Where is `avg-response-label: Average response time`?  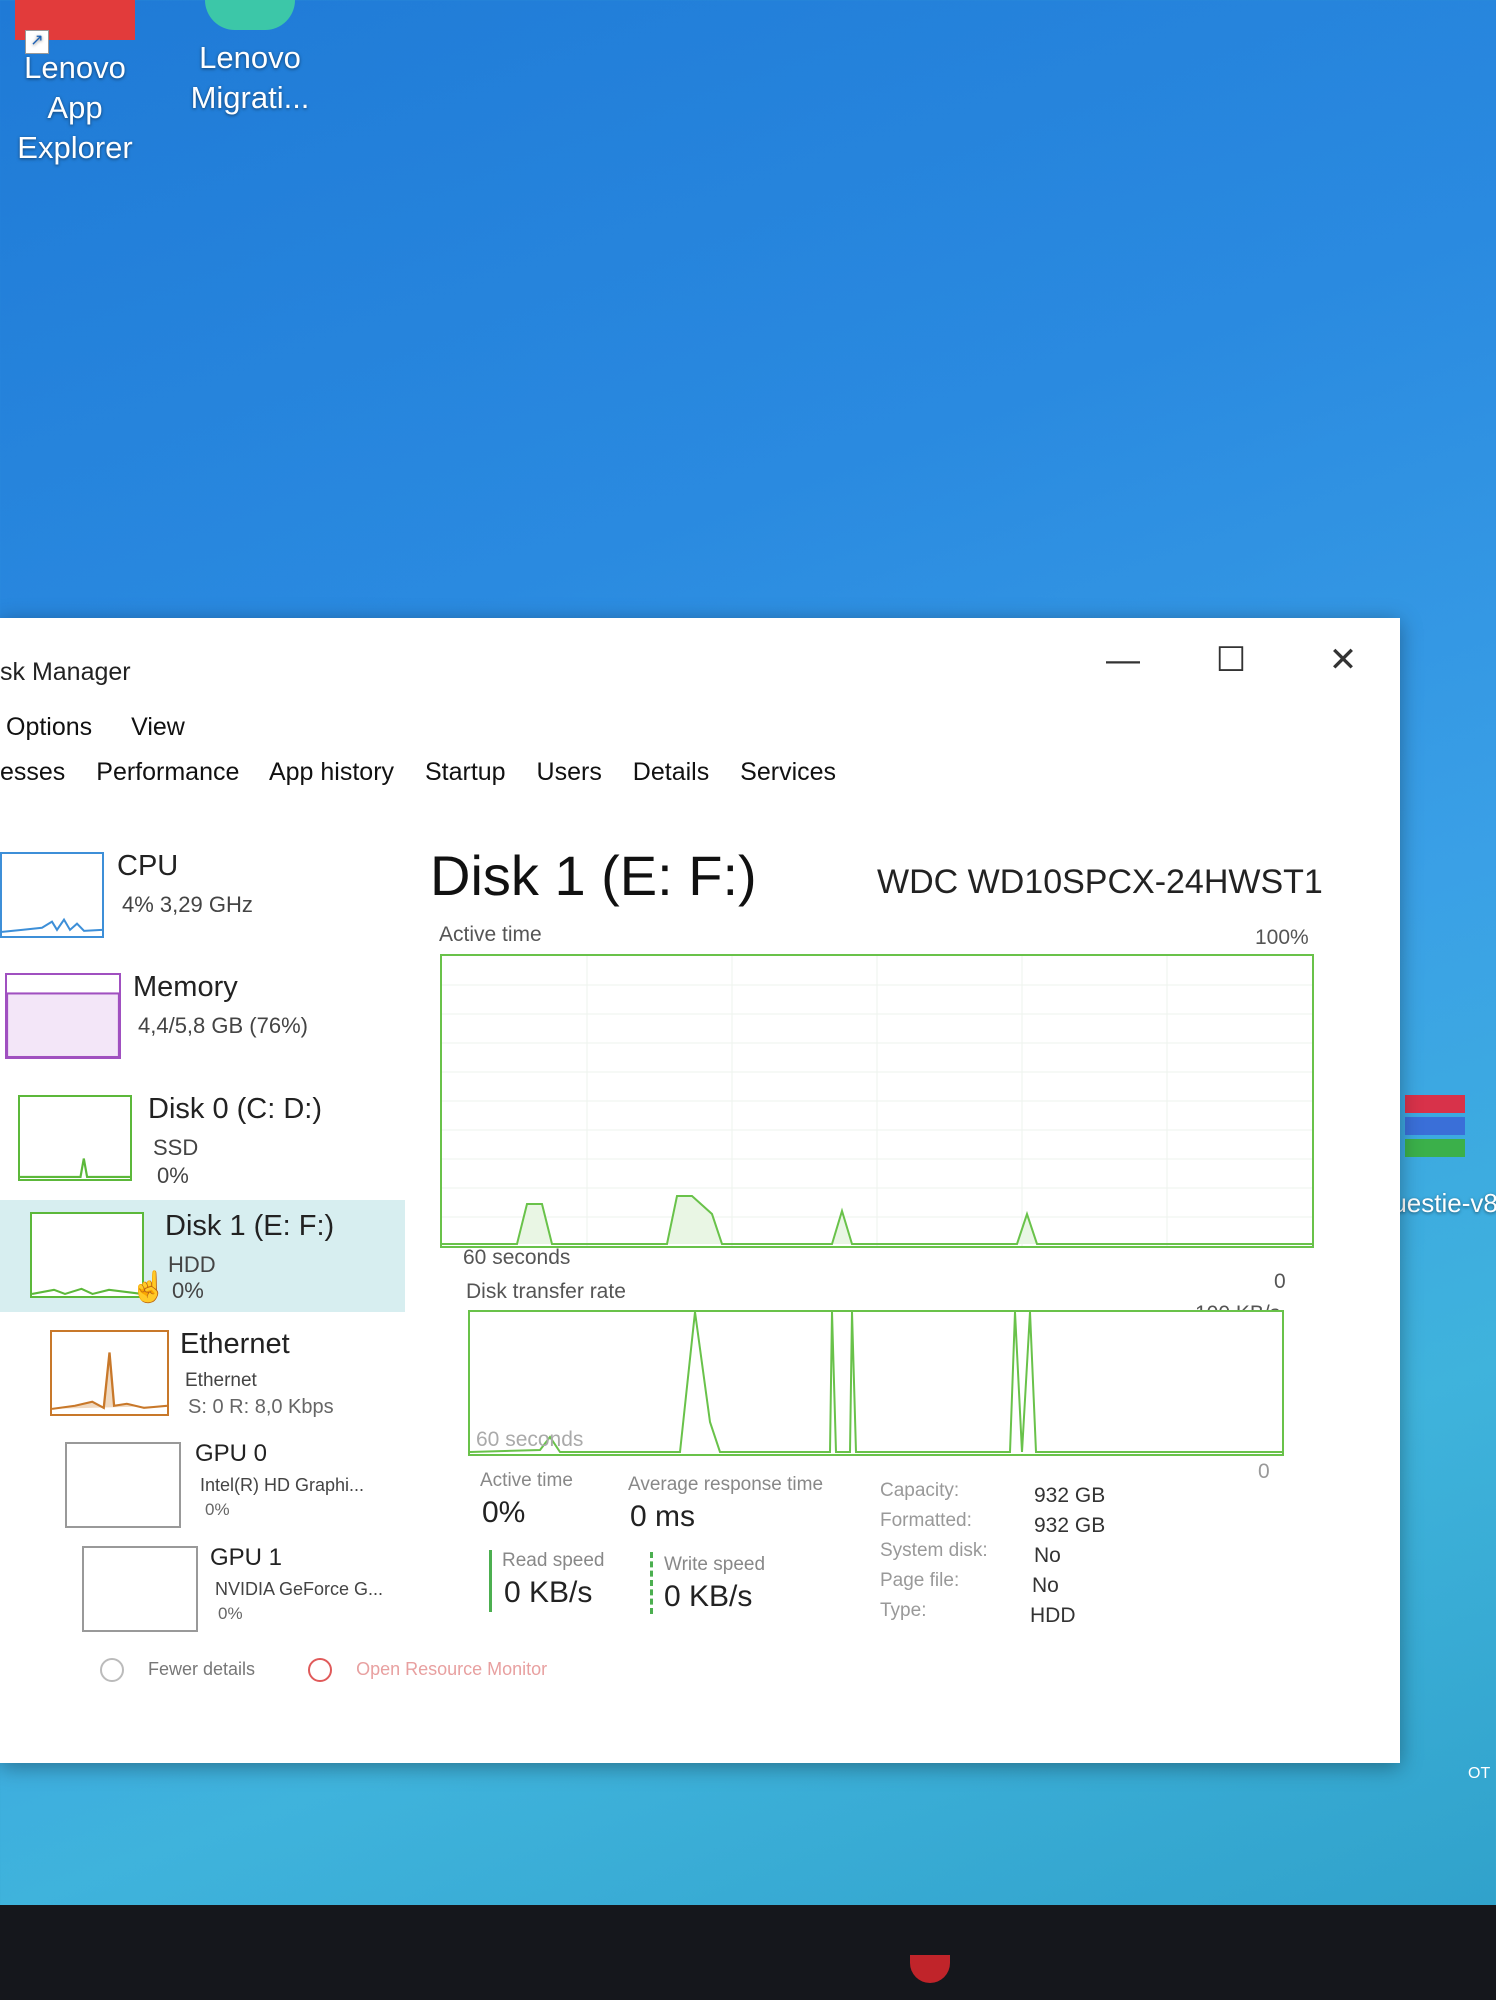 avg-response-label: Average response time is located at coordinates (726, 1484).